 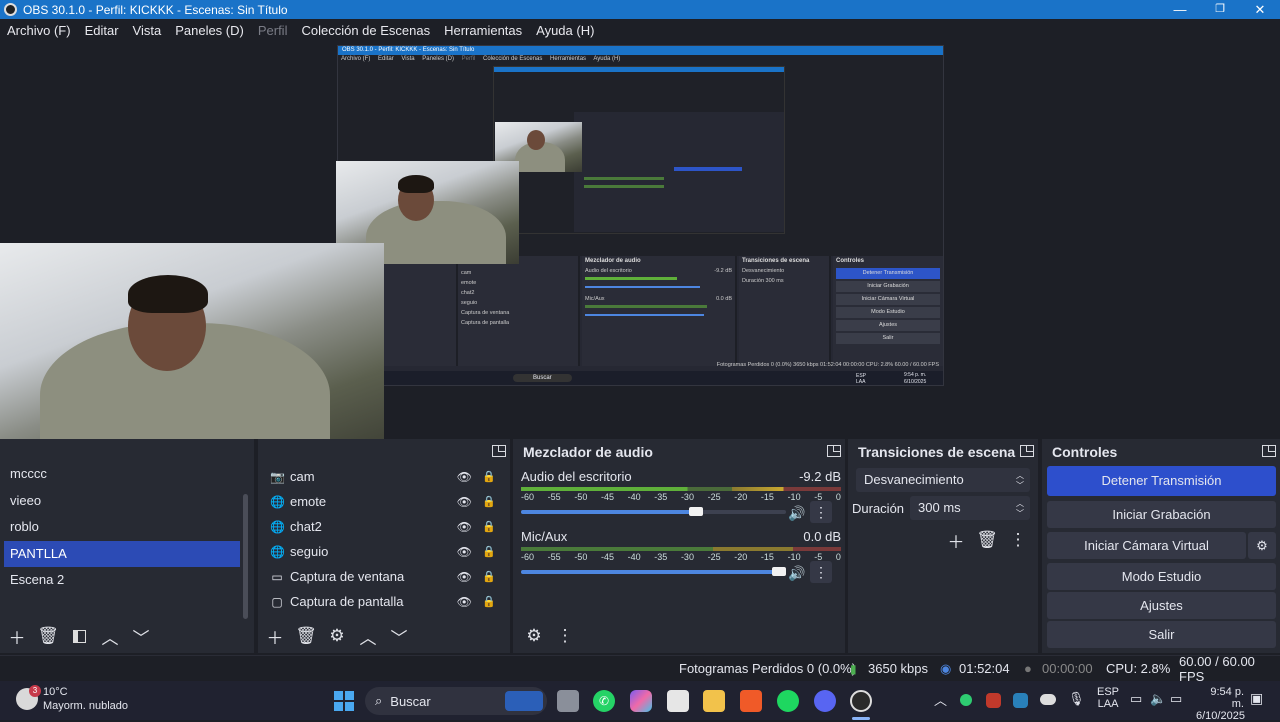 I want to click on move-scene-down-button: ﹀, so click(x=141, y=636).